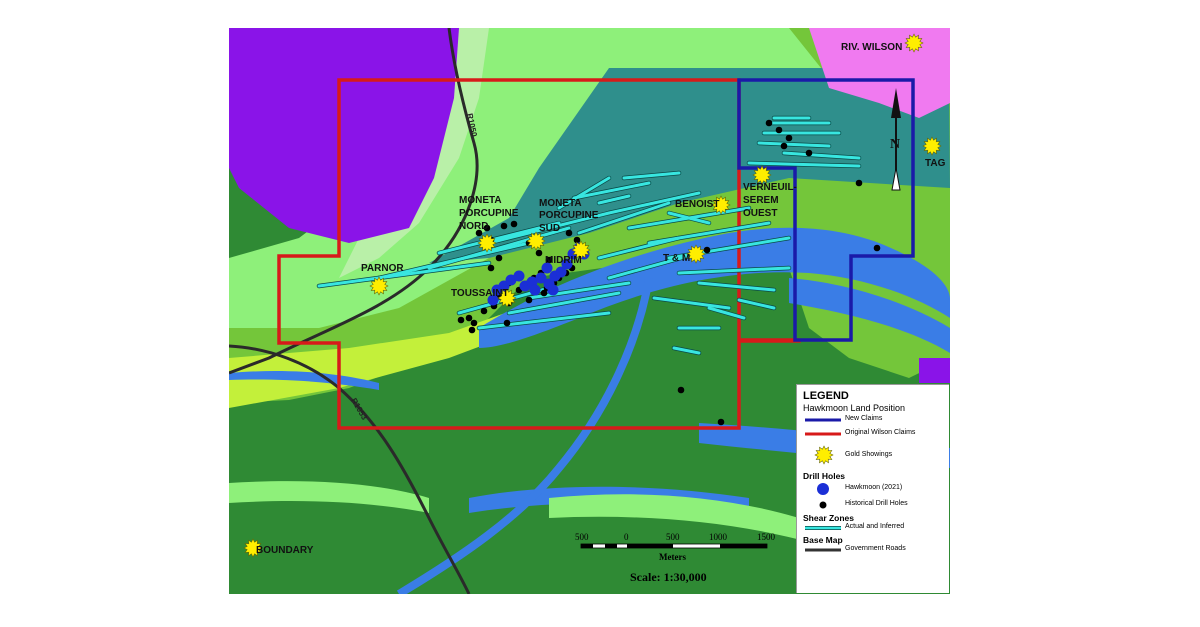 The height and width of the screenshot is (627, 1200). Describe the element at coordinates (823, 489) in the screenshot. I see `hawkmoon-drill-icon` at that location.